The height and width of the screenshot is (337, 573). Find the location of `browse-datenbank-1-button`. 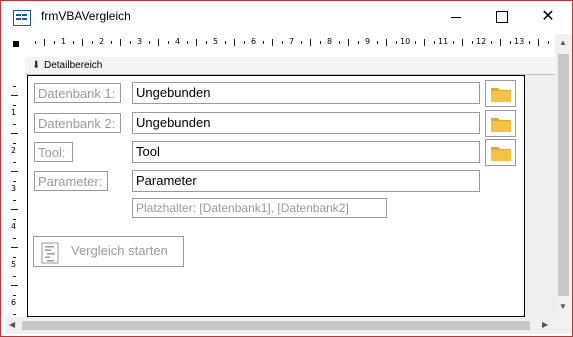

browse-datenbank-1-button is located at coordinates (500, 93).